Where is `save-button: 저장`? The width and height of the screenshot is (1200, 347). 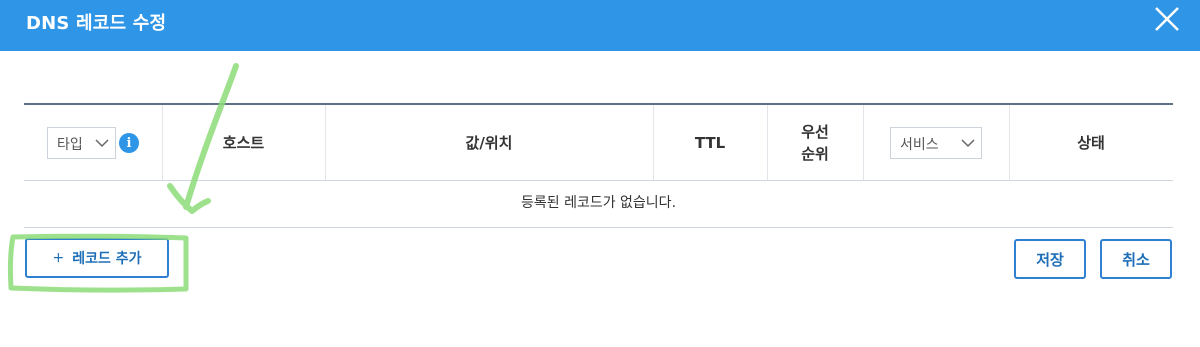
save-button: 저장 is located at coordinates (1050, 259).